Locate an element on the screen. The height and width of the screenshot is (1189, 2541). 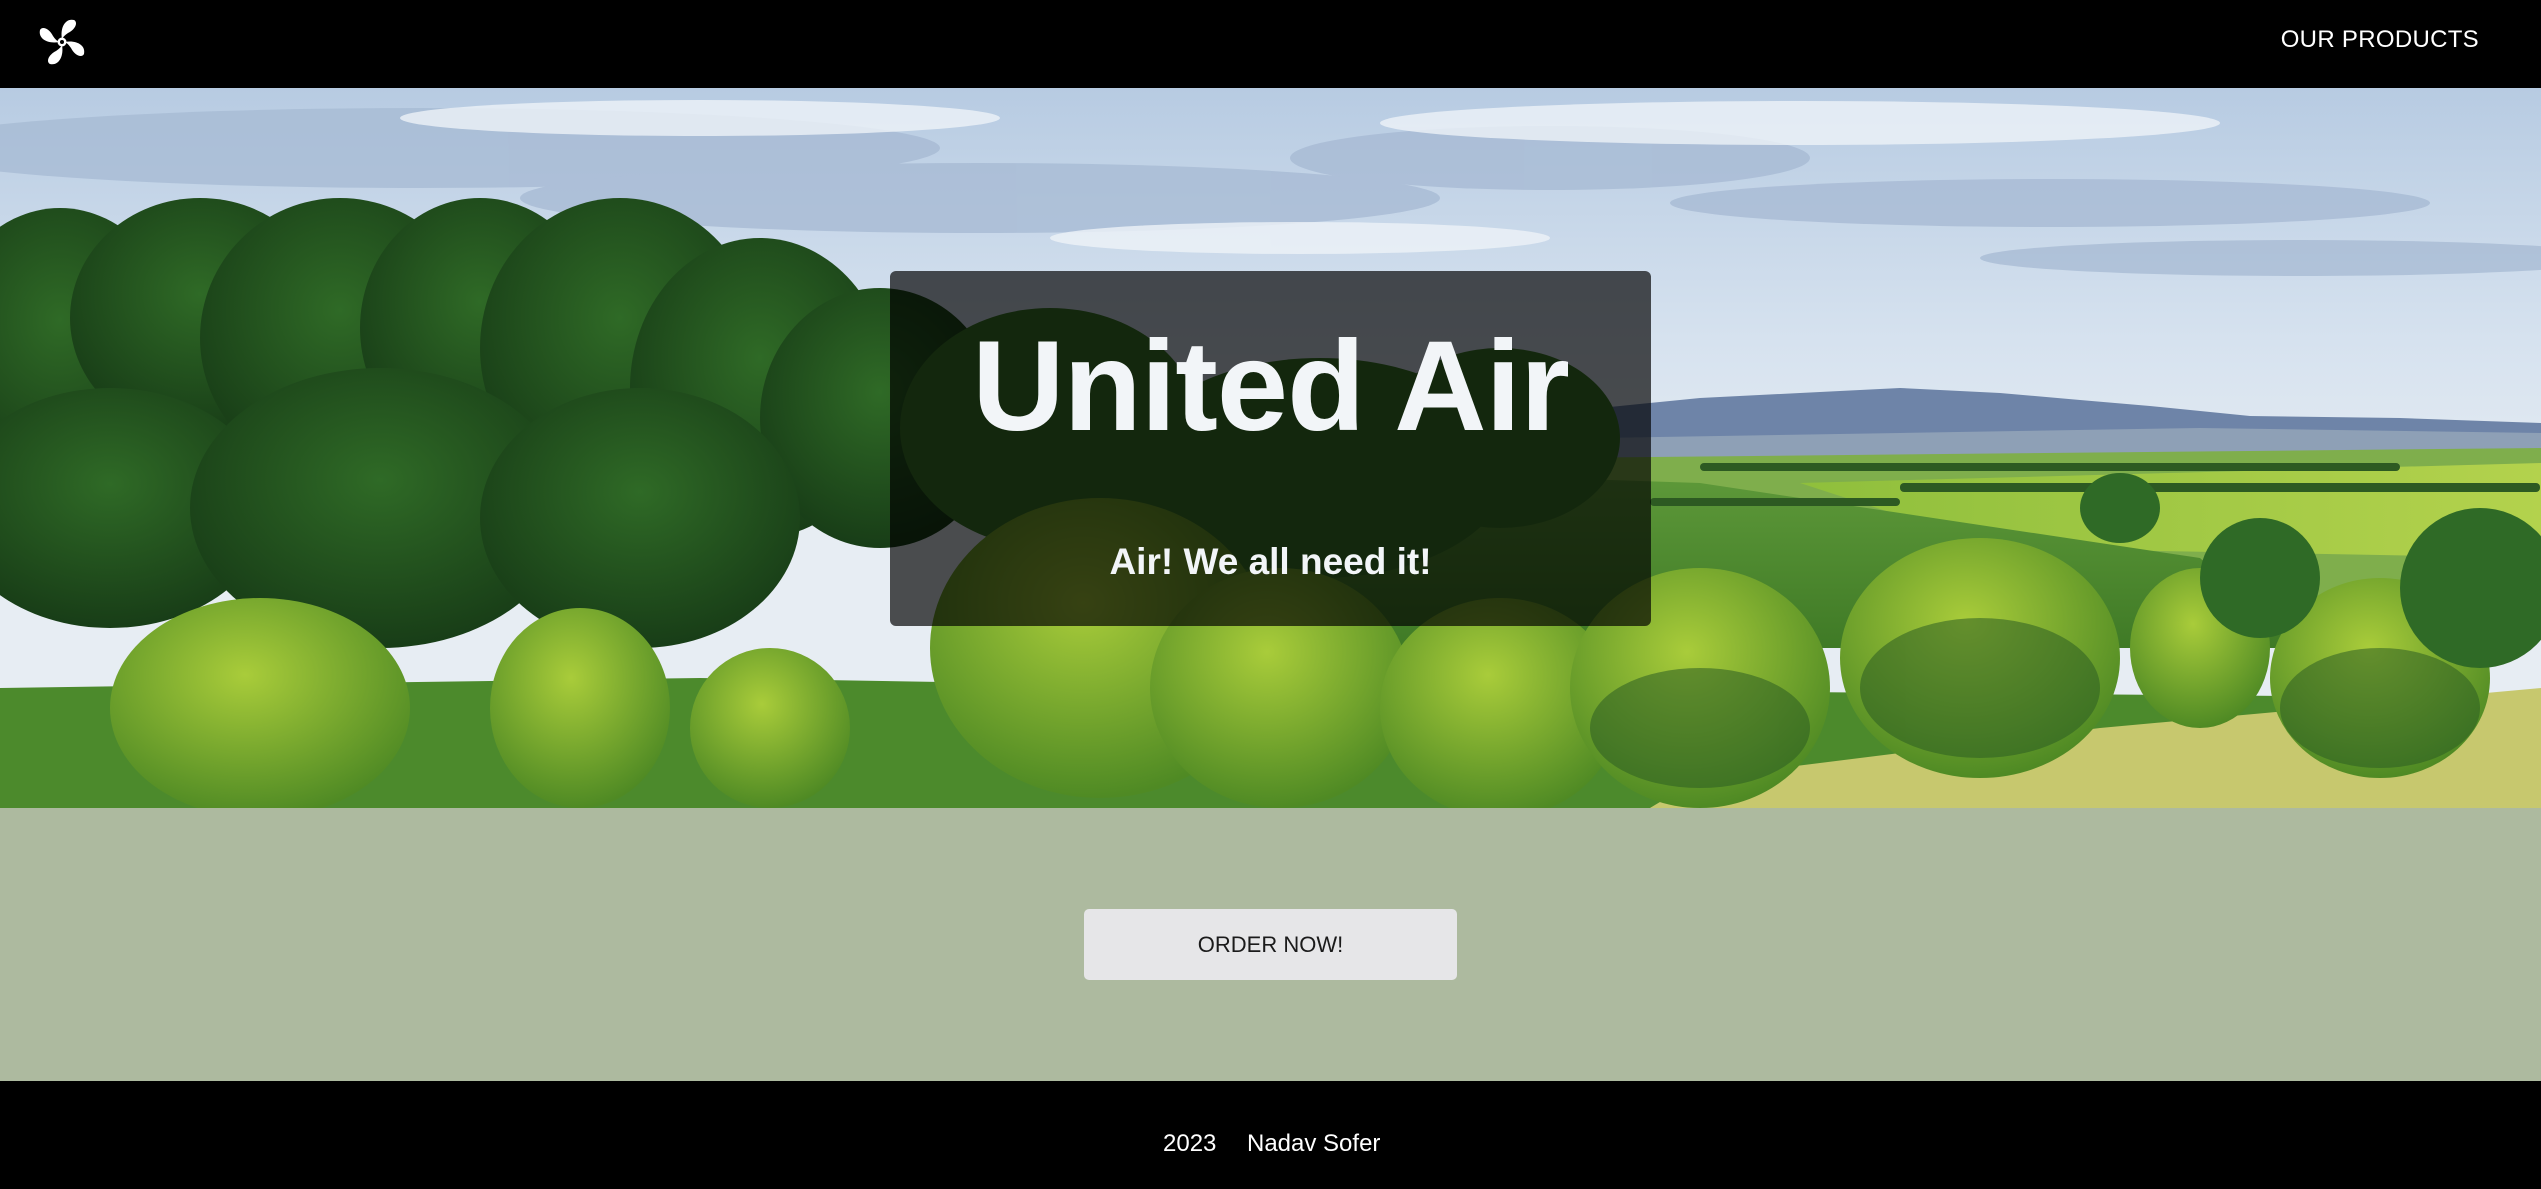
nav-our-products-link: OUR PRODUCTS is located at coordinates (2380, 40).